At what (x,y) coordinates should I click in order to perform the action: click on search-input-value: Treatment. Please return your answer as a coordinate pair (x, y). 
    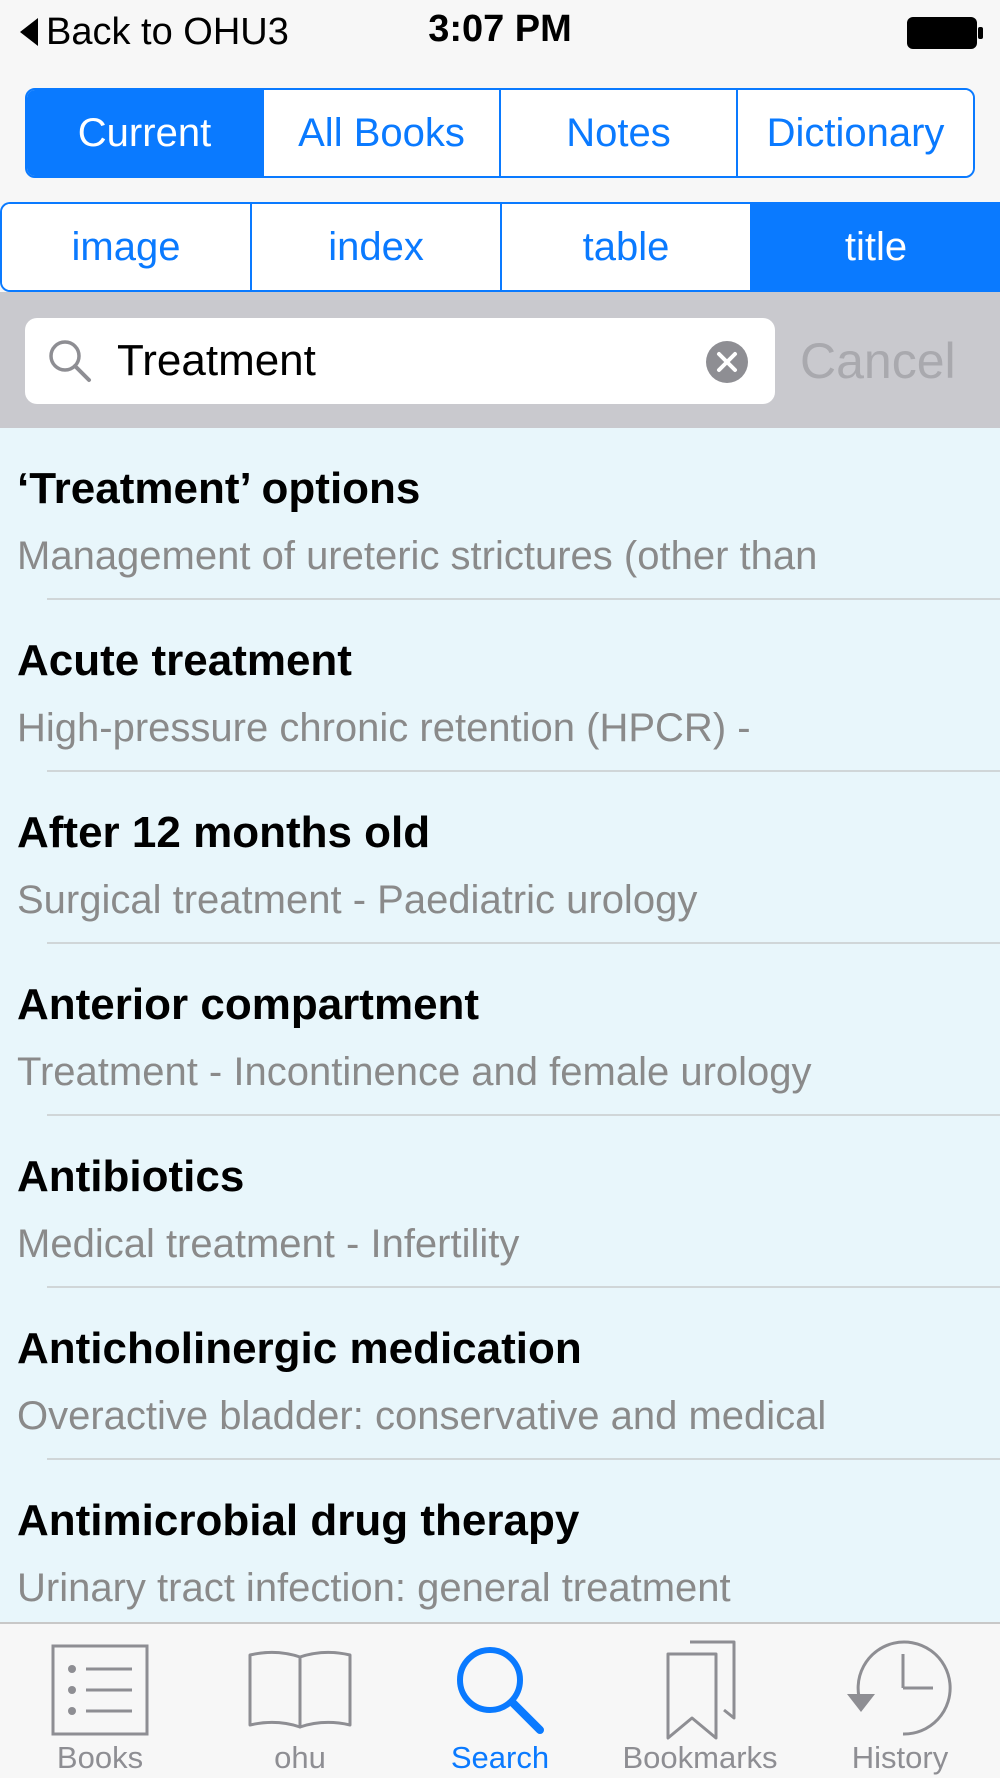
    Looking at the image, I should click on (216, 360).